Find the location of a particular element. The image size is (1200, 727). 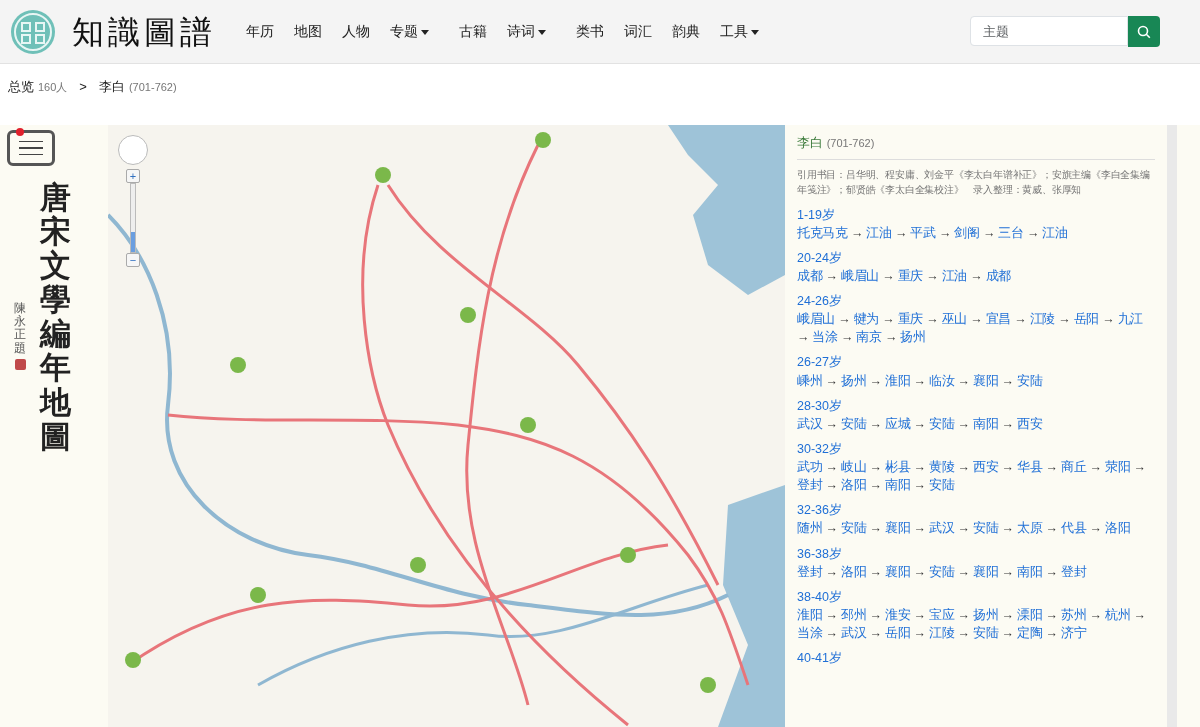

place-link: 荥阳 is located at coordinates (1117, 467).